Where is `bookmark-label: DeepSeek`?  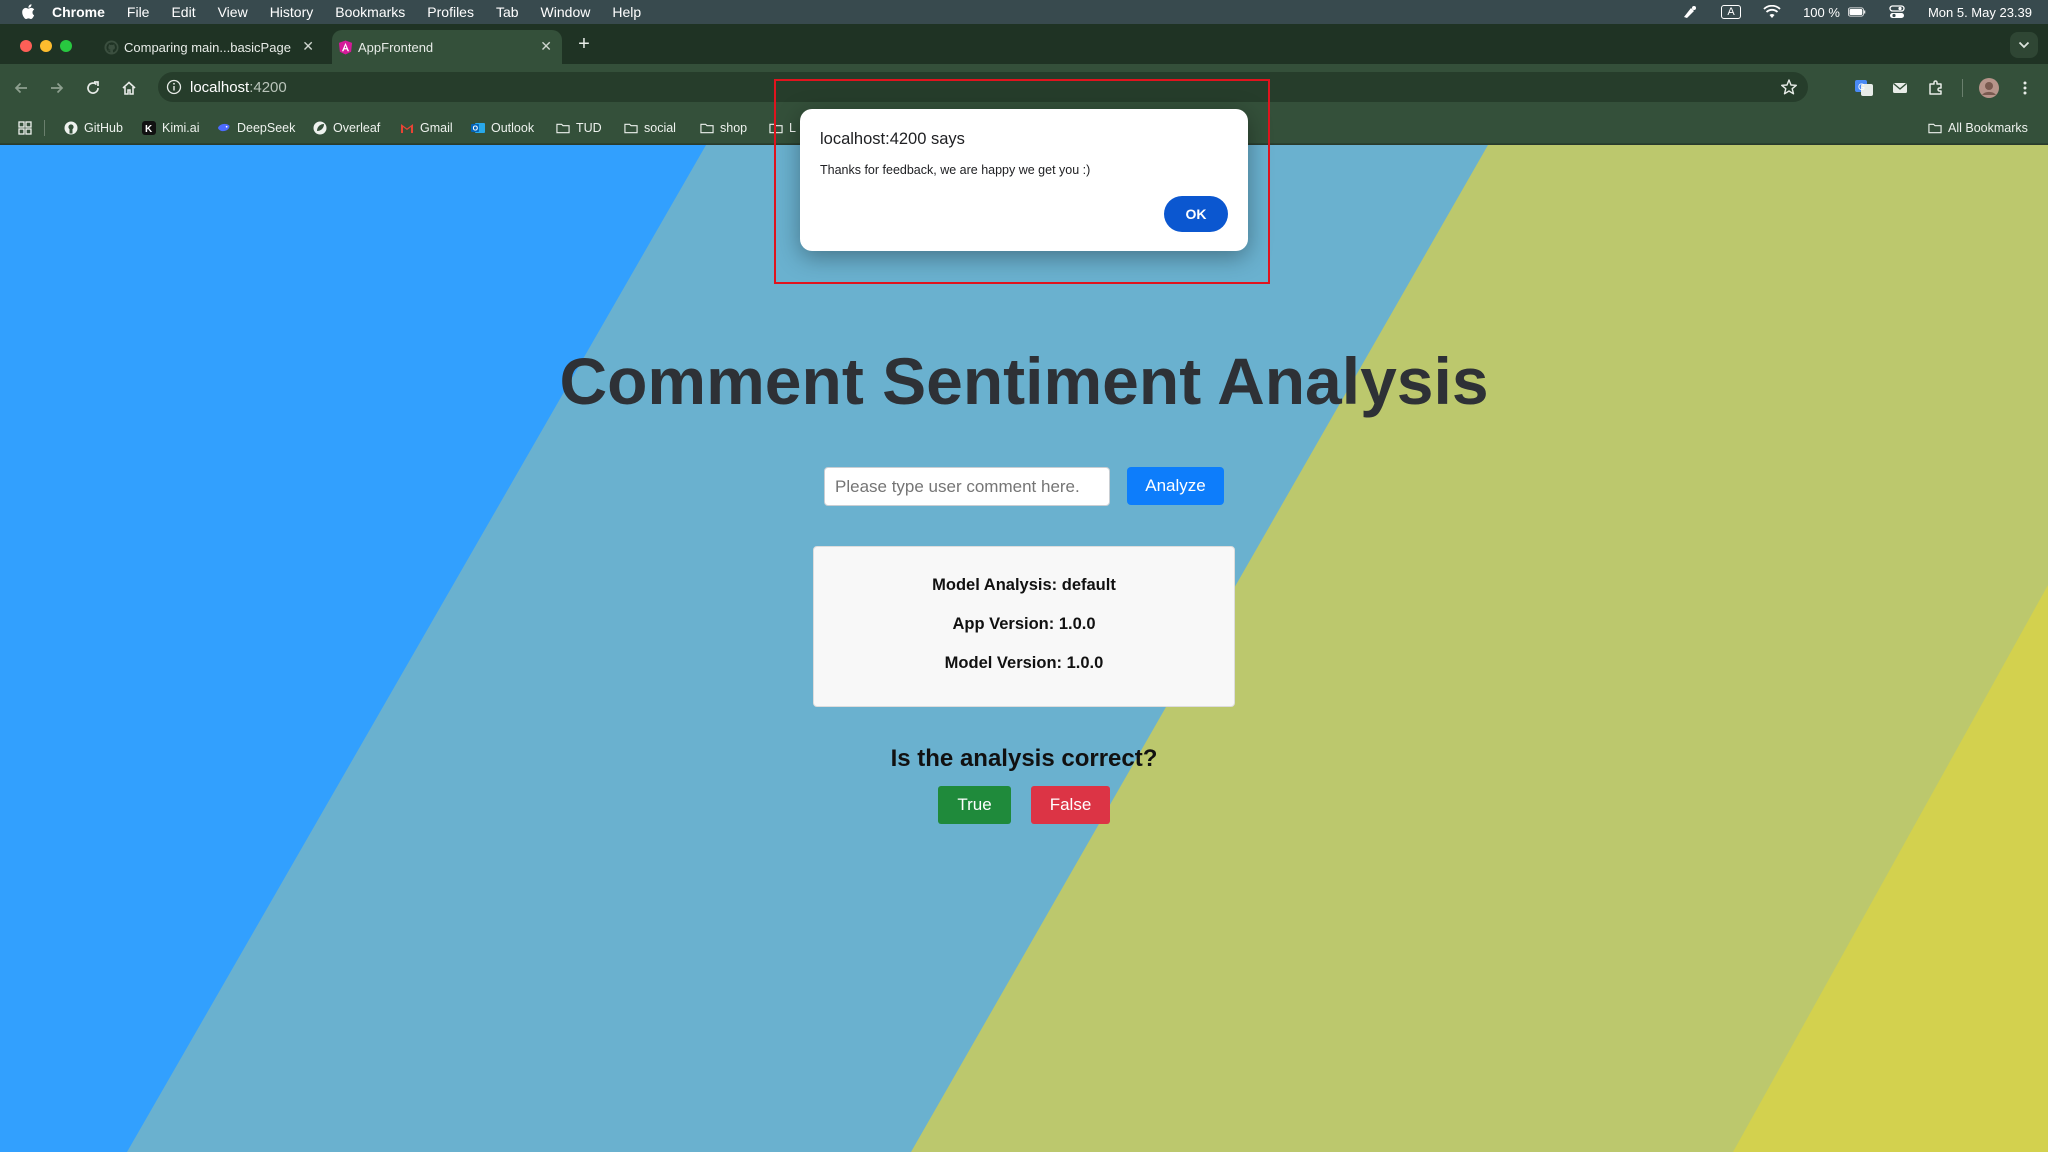
bookmark-label: DeepSeek is located at coordinates (266, 128).